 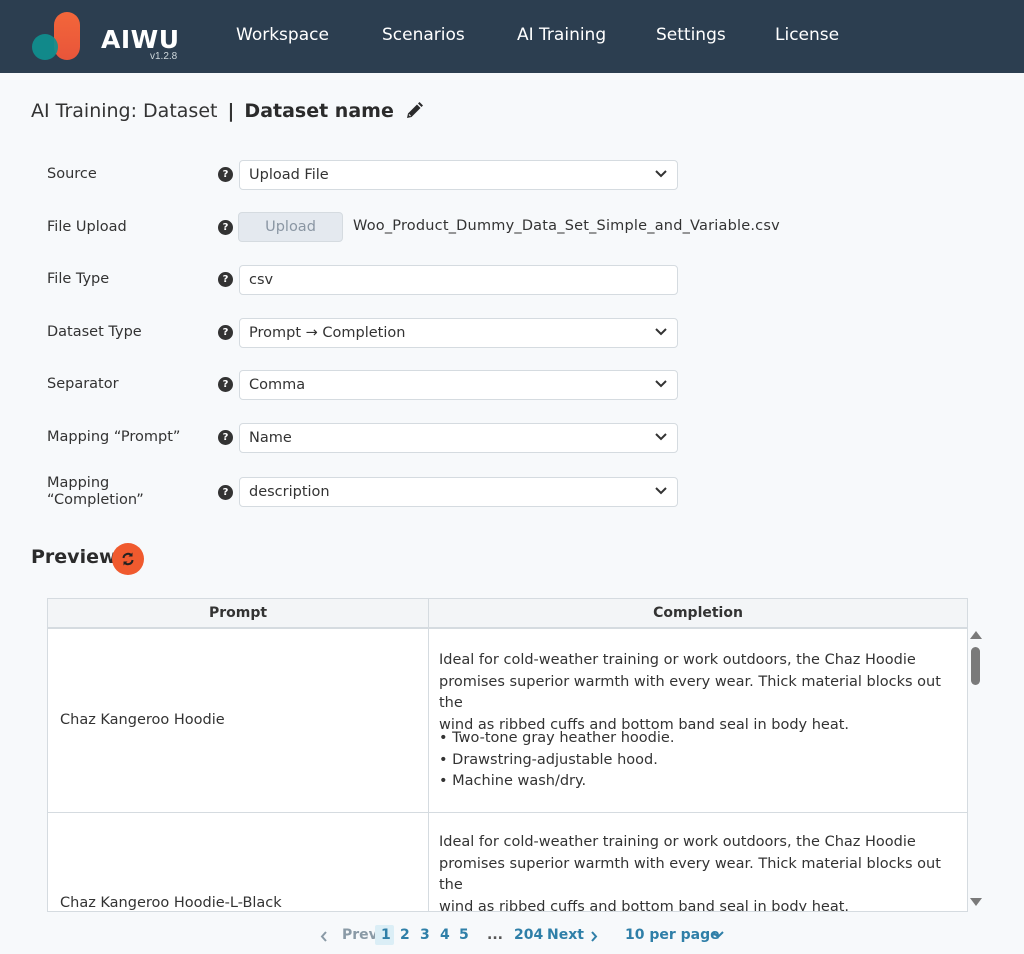 What do you see at coordinates (698, 613) in the screenshot?
I see `column-header-completion: Completion` at bounding box center [698, 613].